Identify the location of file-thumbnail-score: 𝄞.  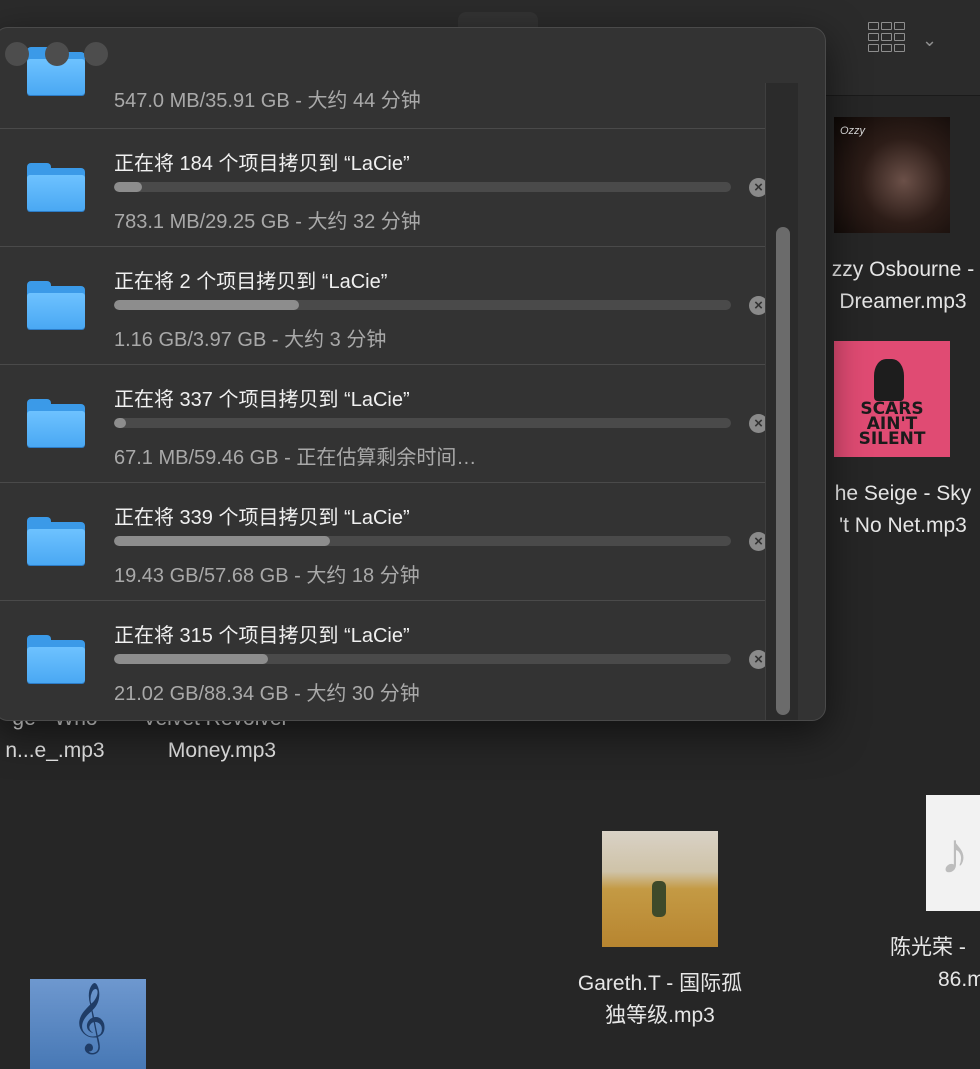
(88, 1024).